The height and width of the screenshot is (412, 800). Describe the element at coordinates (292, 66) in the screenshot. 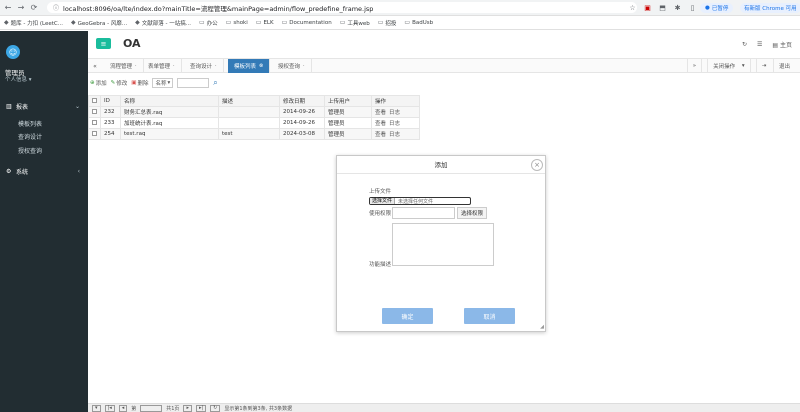

I see `tab-auth-query: 授权查询 ·` at that location.